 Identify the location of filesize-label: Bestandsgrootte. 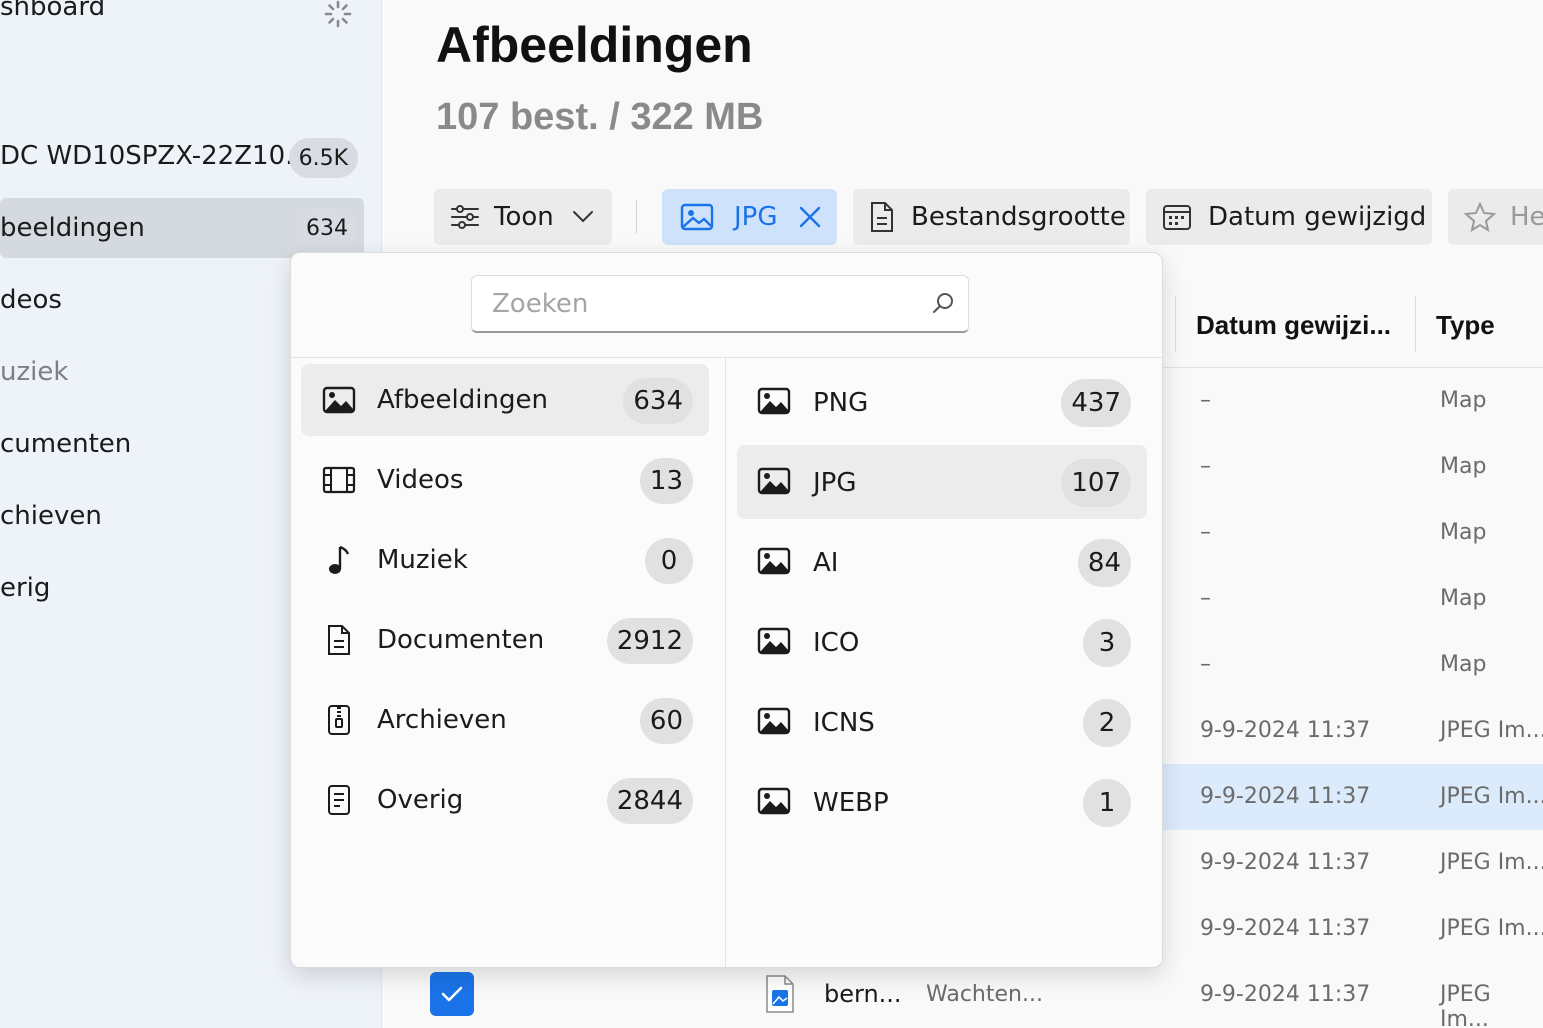
(1018, 217).